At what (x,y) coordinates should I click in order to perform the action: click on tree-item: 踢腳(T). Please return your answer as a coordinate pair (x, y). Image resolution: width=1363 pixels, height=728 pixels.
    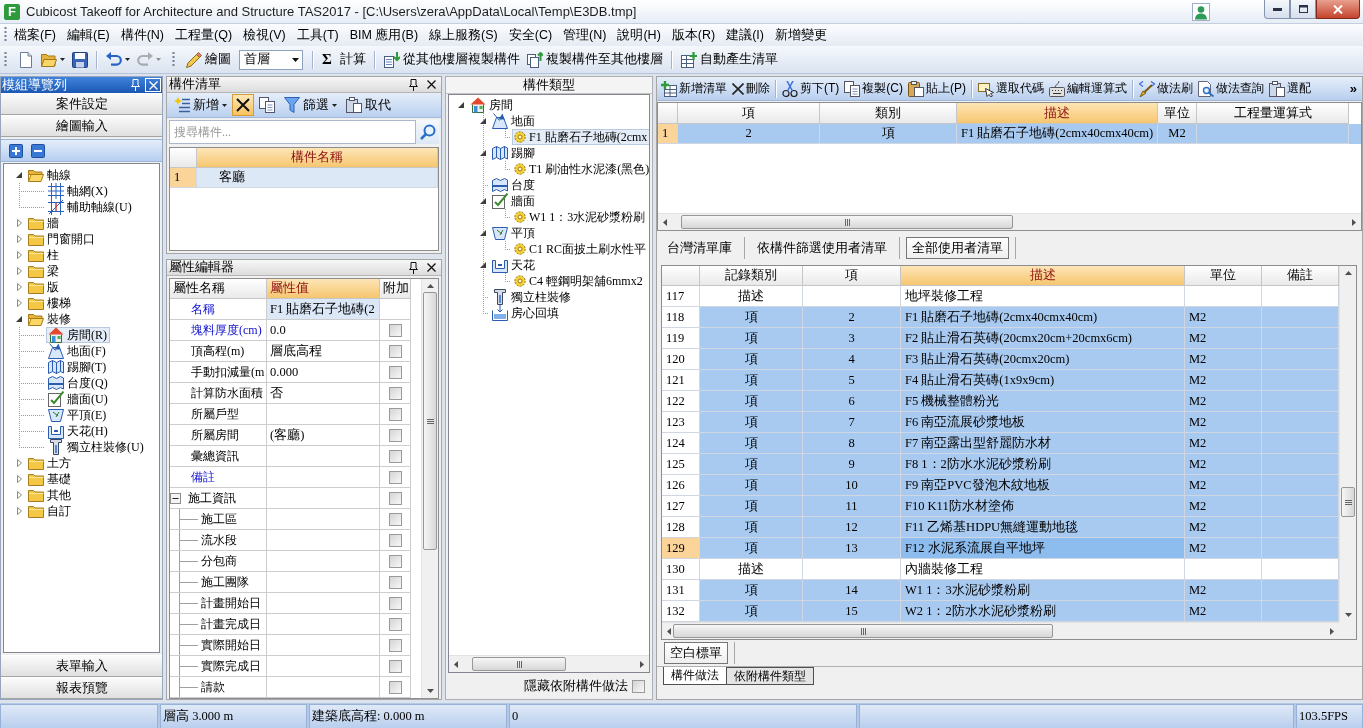
    Looking at the image, I should click on (78, 367).